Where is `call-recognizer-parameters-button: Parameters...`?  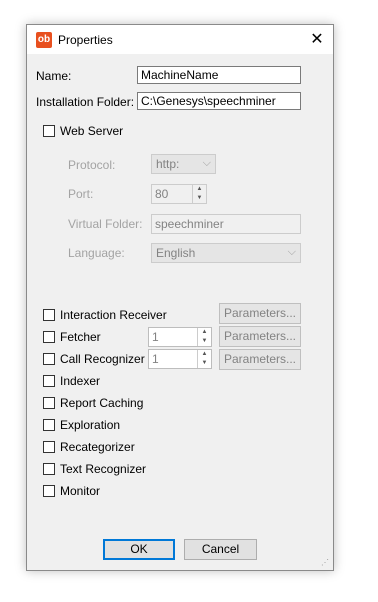
call-recognizer-parameters-button: Parameters... is located at coordinates (260, 359).